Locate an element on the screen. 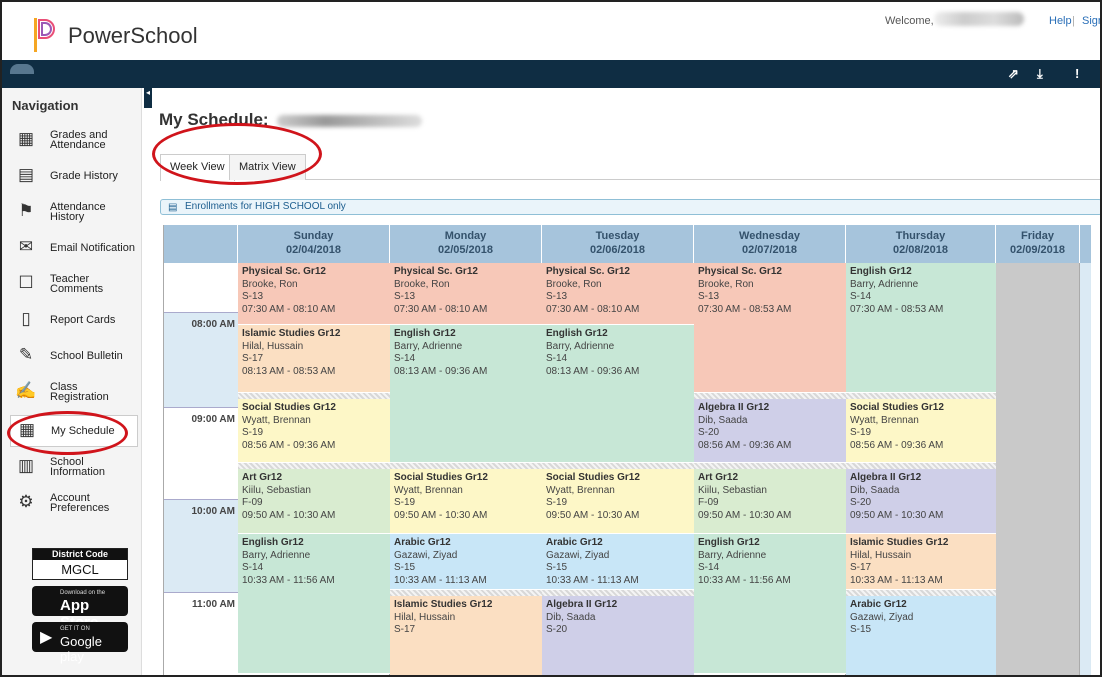 The height and width of the screenshot is (677, 1102). course-name: Algebra II Gr12 is located at coordinates (582, 604).